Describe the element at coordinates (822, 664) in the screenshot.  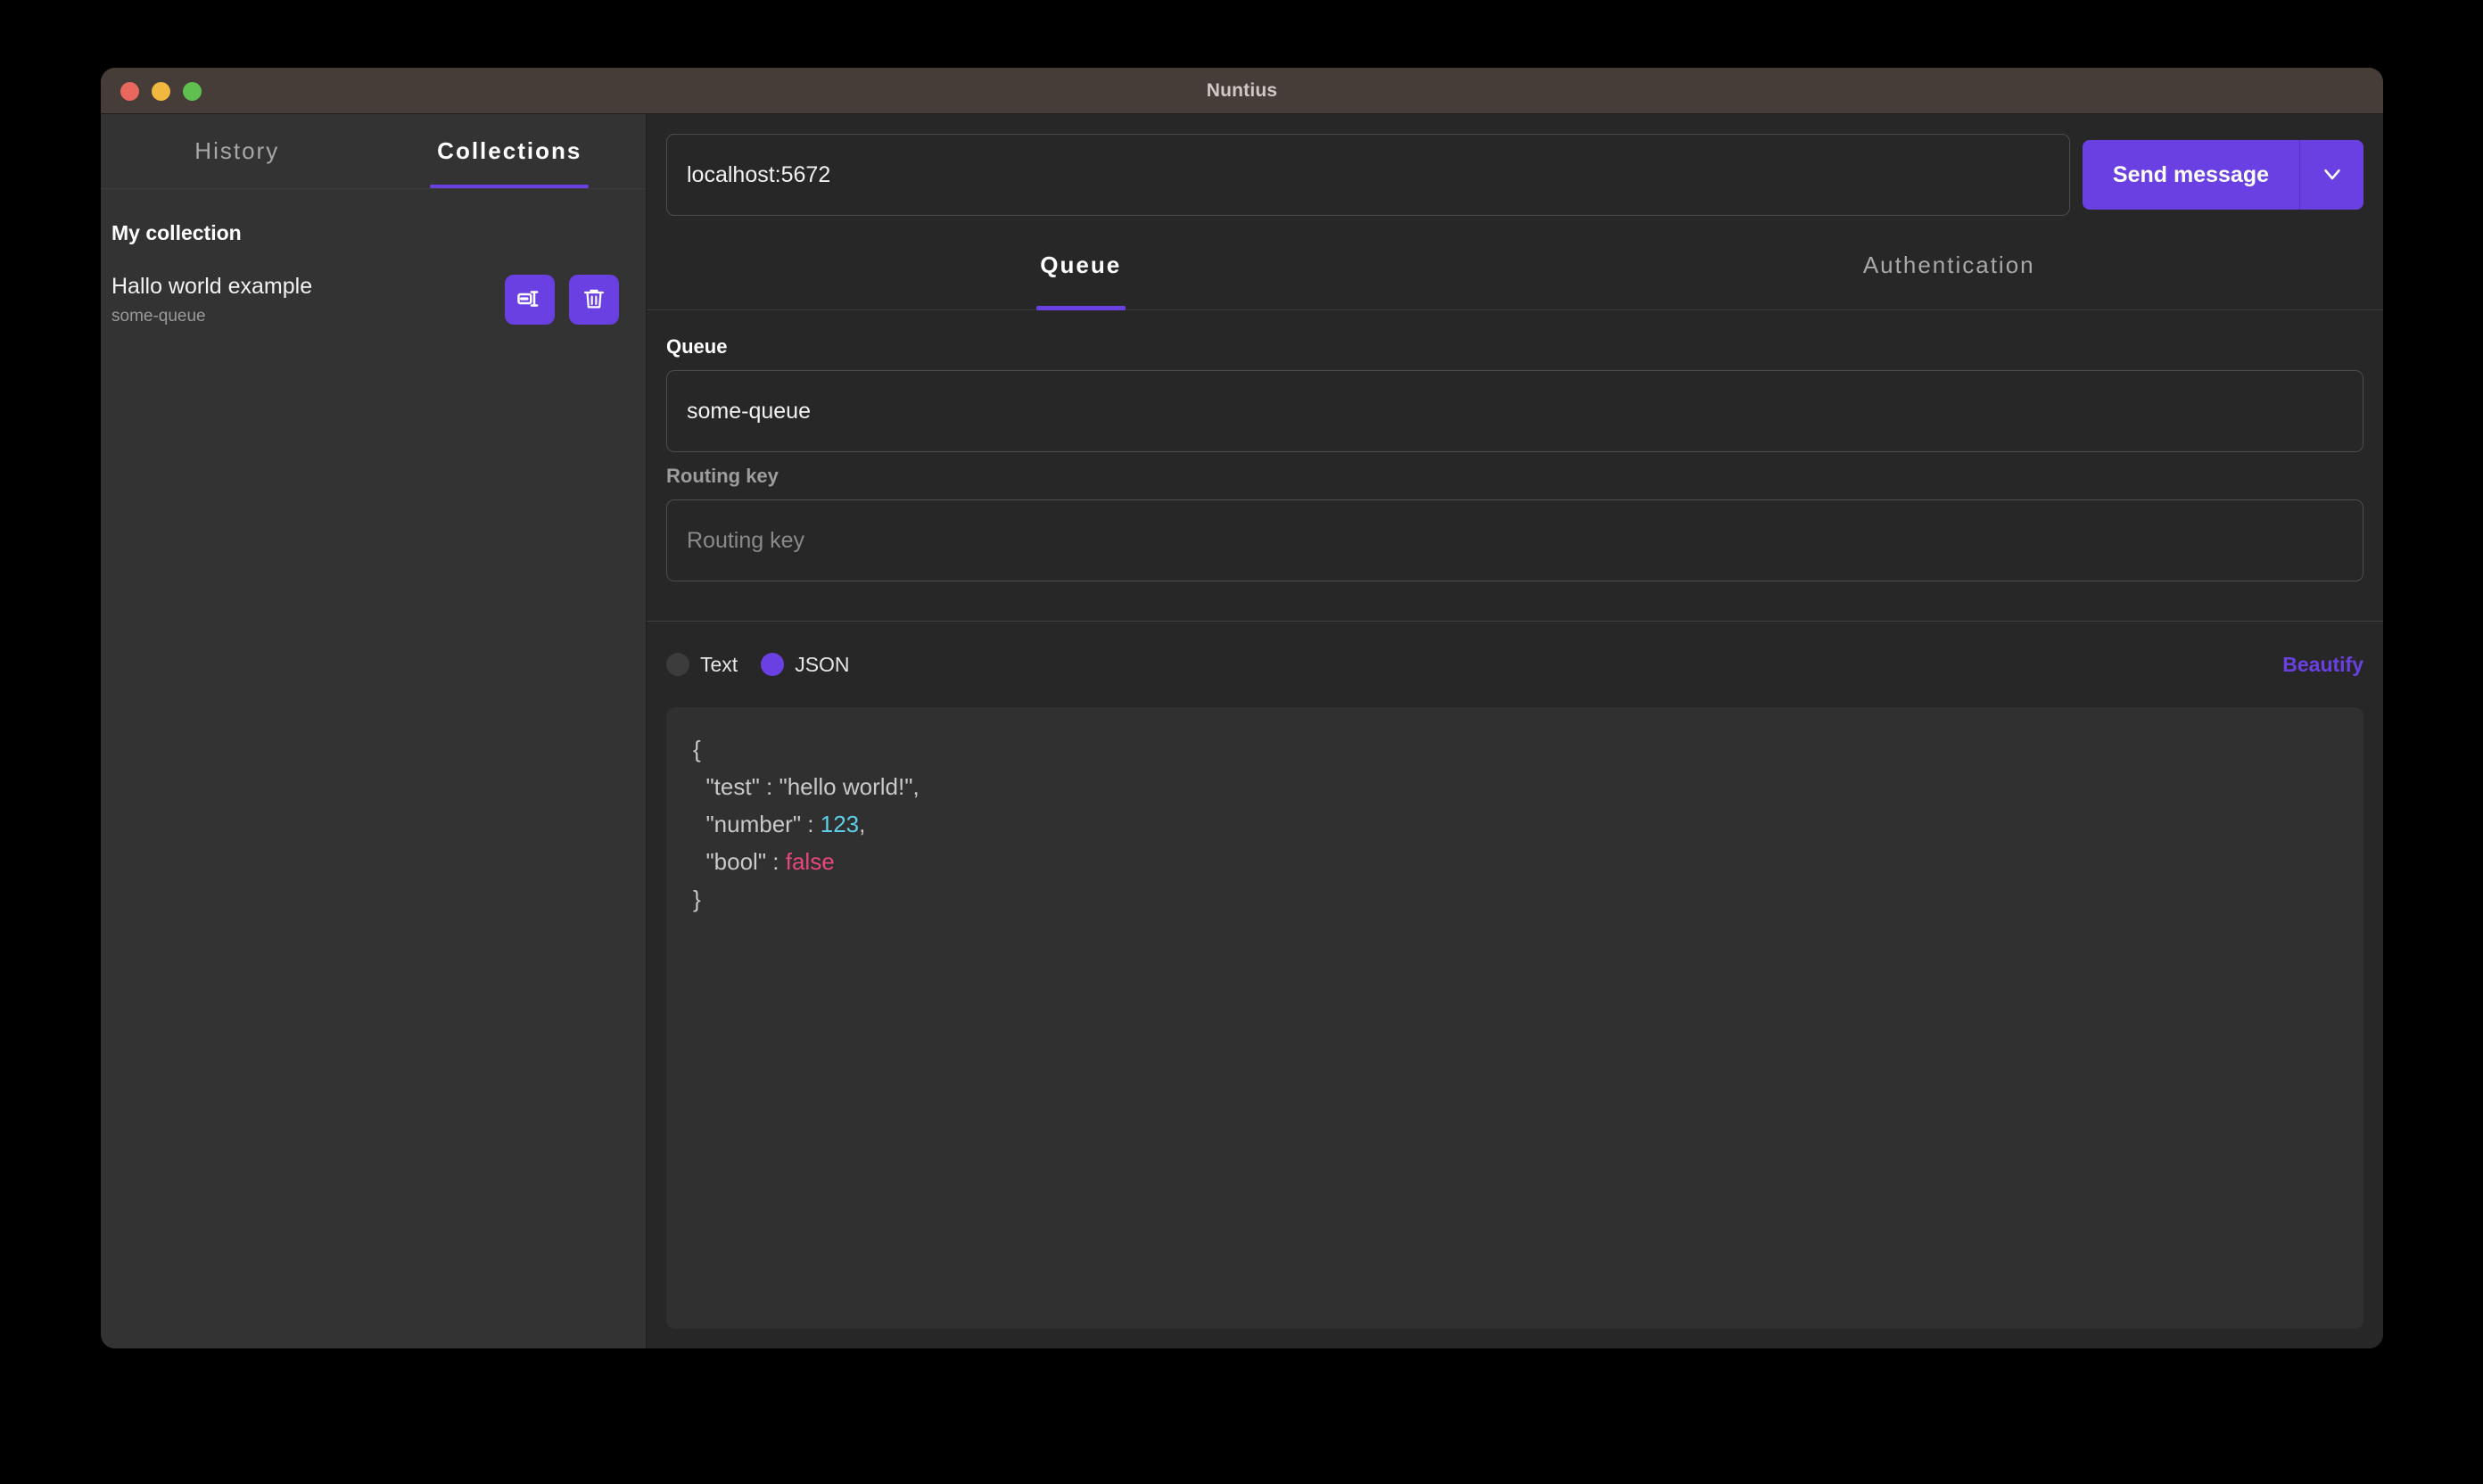
I see `radio-label-json: JSON` at that location.